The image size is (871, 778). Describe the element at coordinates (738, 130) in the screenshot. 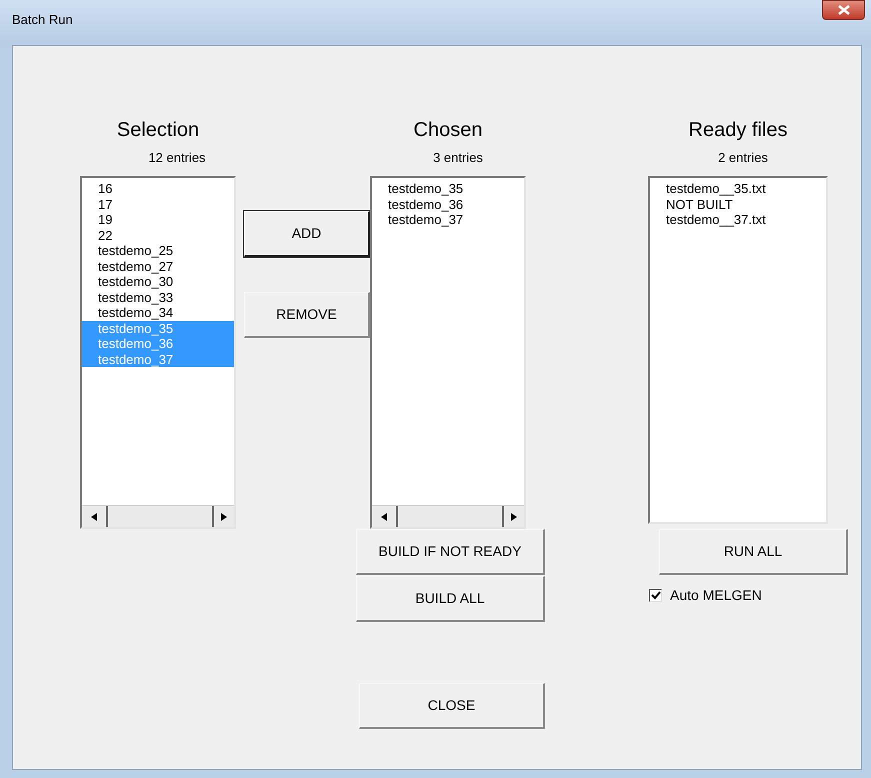

I see `list-heading: Ready files` at that location.